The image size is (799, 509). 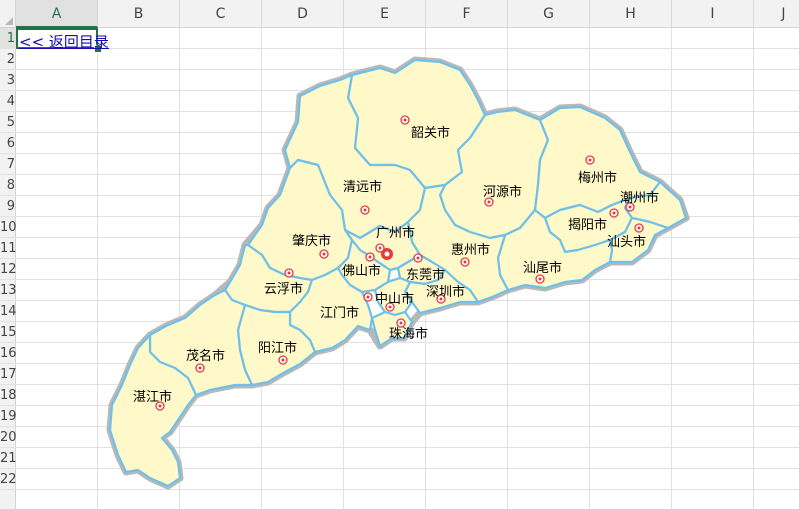 I want to click on city-label: 潮州市, so click(x=639, y=198).